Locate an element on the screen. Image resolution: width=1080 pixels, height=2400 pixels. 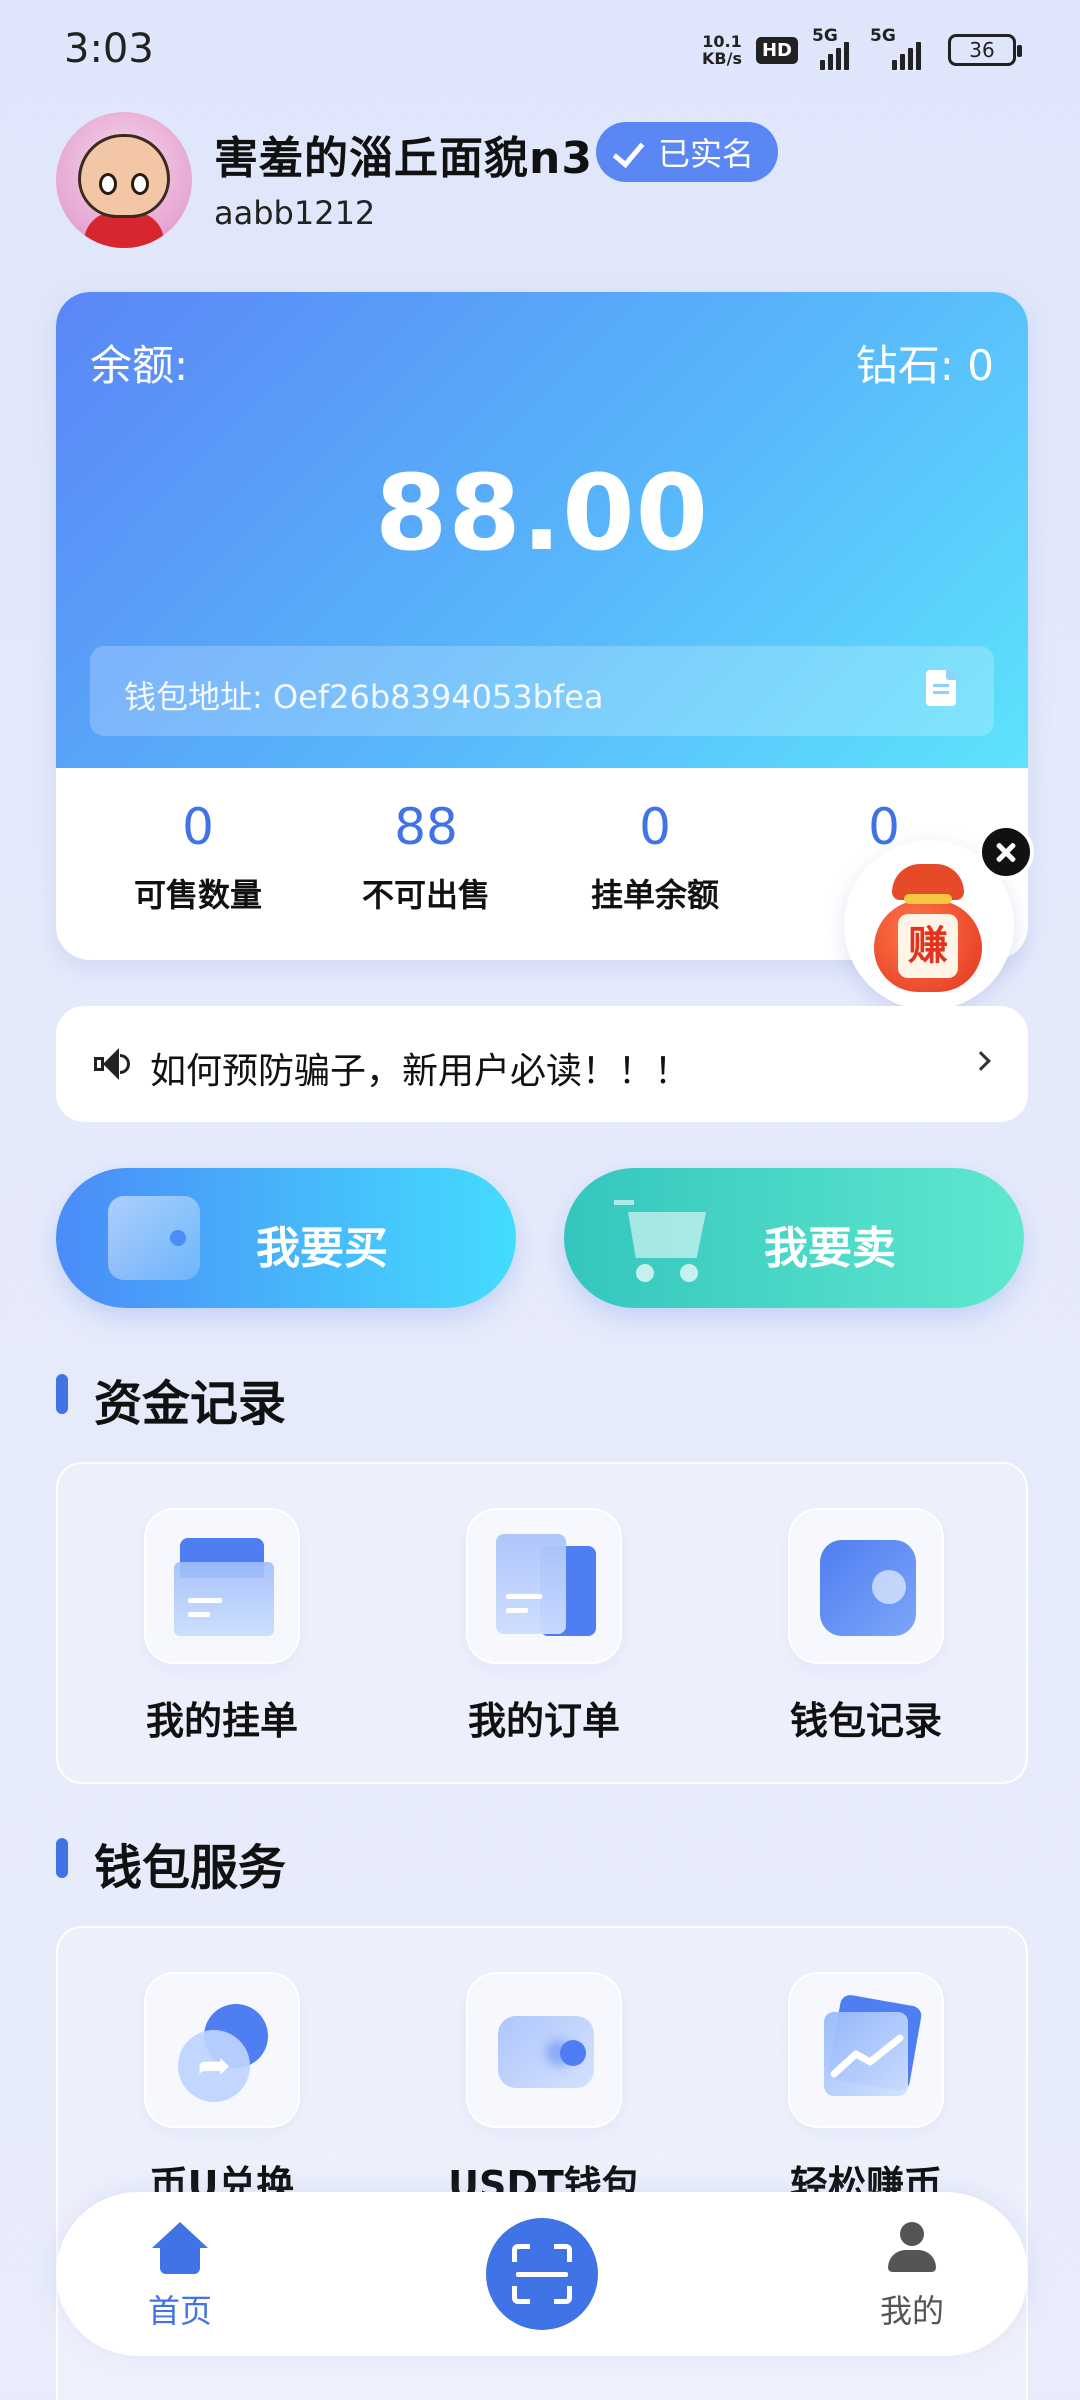
verified-badge: 已实名 is located at coordinates (687, 152).